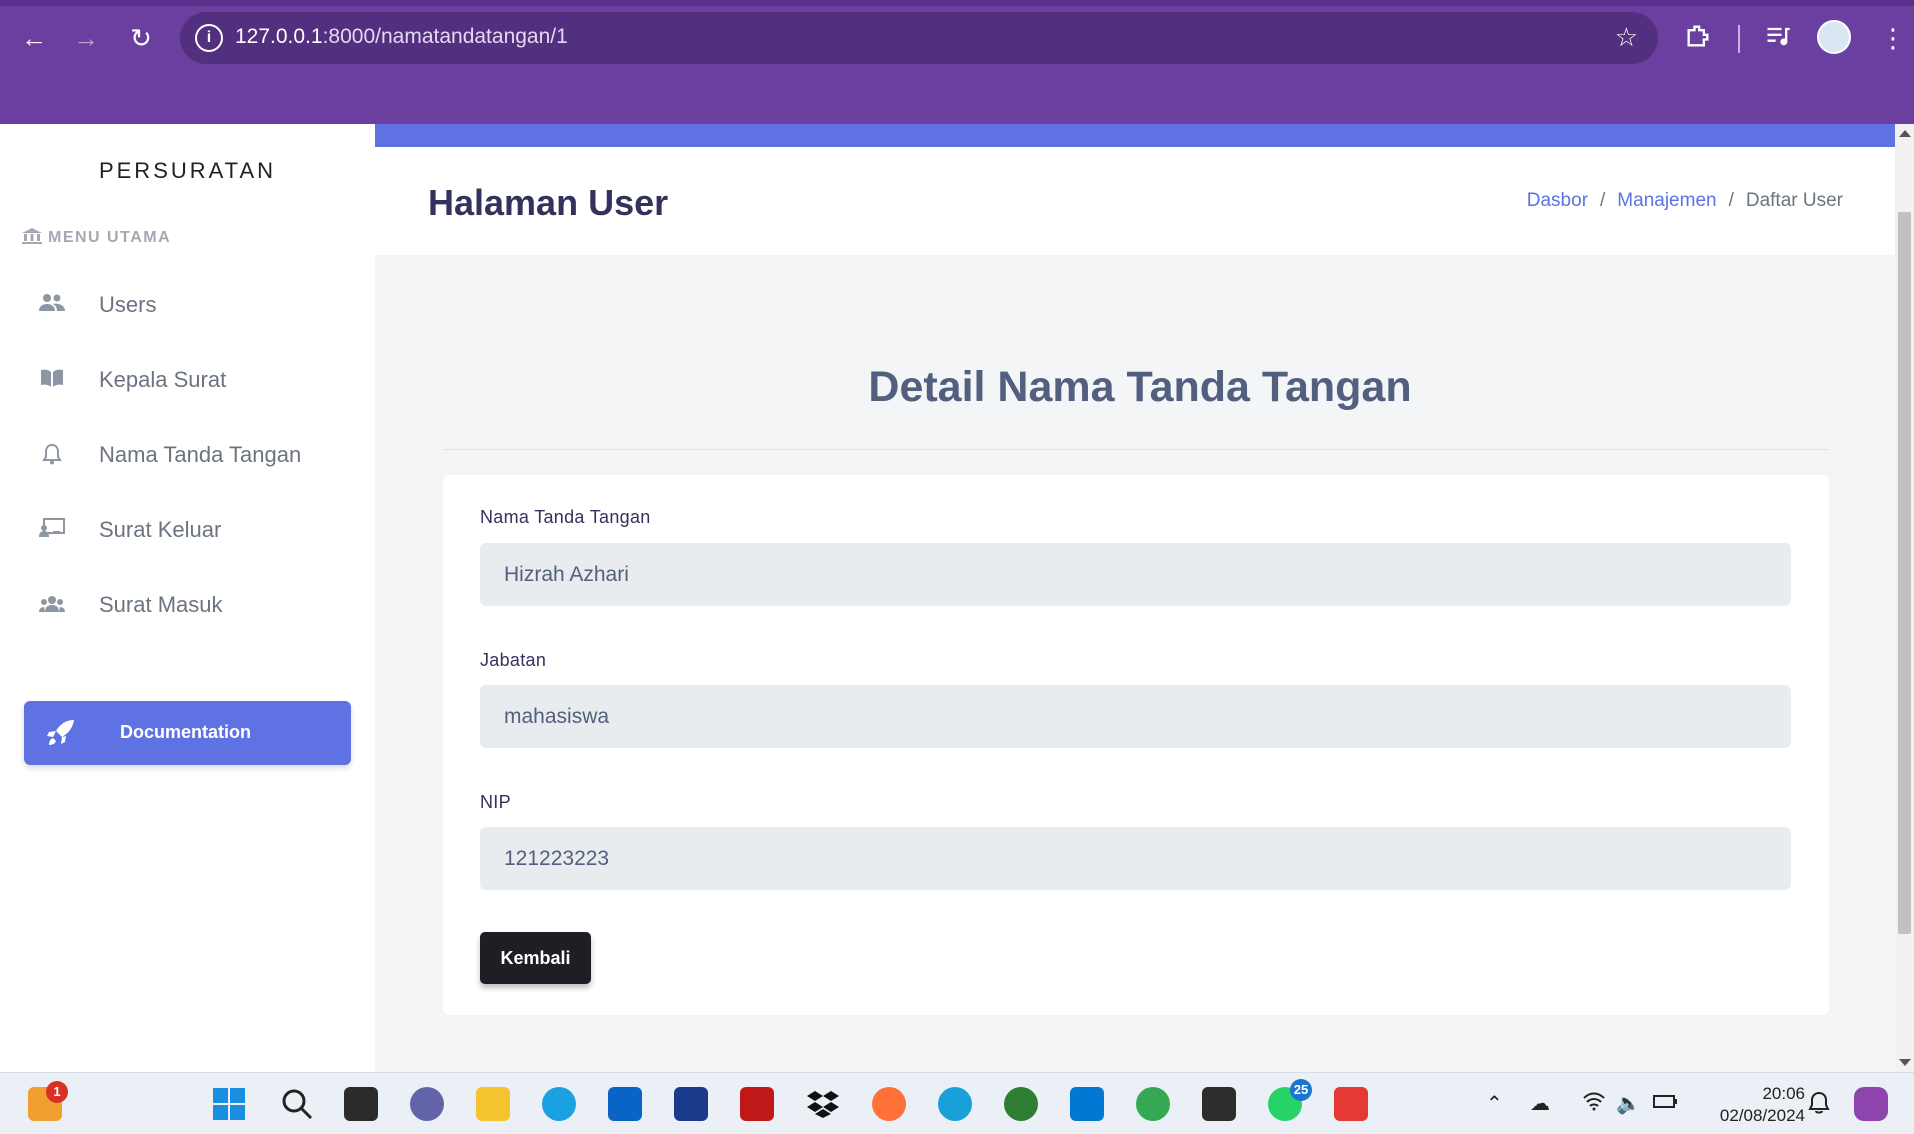 Image resolution: width=1914 pixels, height=1134 pixels. What do you see at coordinates (209, 38) in the screenshot?
I see `site-info-icon: i` at bounding box center [209, 38].